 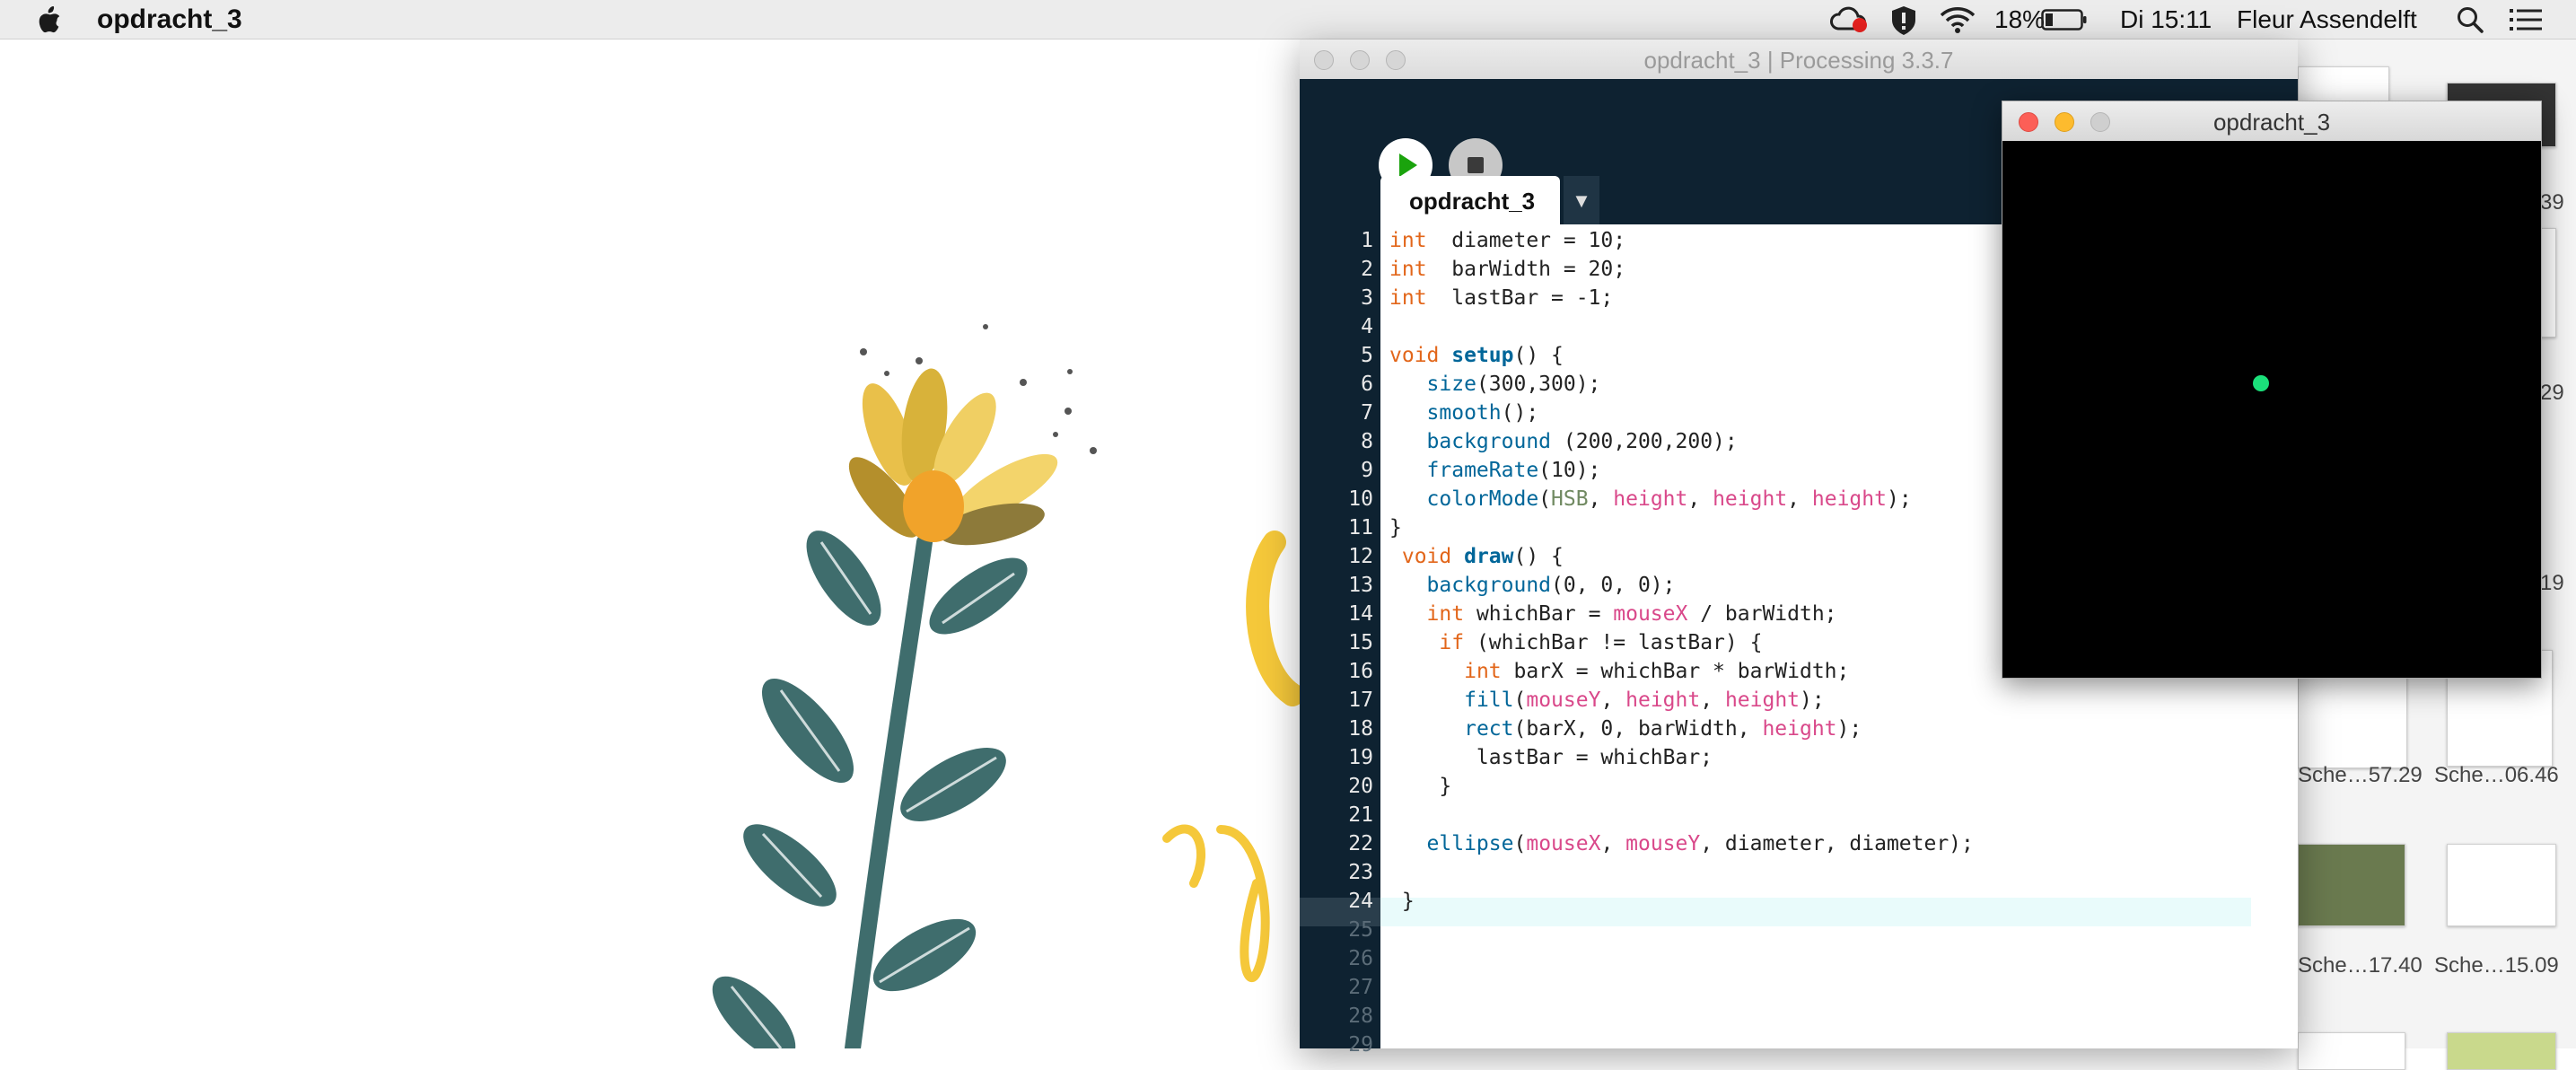 What do you see at coordinates (1495, 470) in the screenshot?
I see `code-line: frameRate(10);` at bounding box center [1495, 470].